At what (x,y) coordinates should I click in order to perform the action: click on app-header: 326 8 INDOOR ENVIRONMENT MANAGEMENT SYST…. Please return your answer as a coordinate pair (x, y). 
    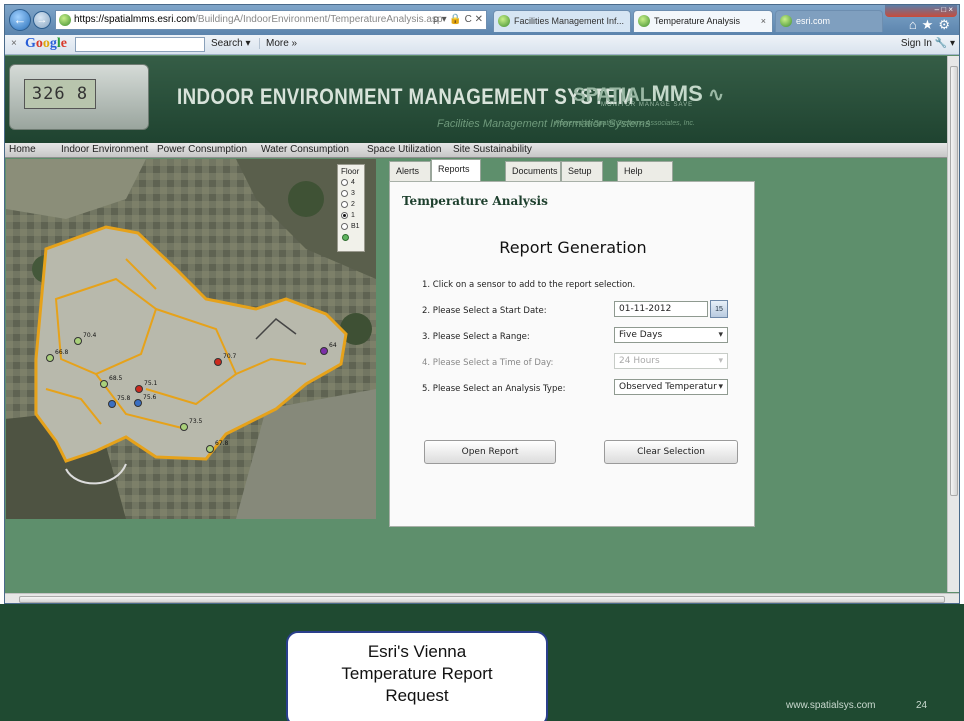
    Looking at the image, I should click on (482, 99).